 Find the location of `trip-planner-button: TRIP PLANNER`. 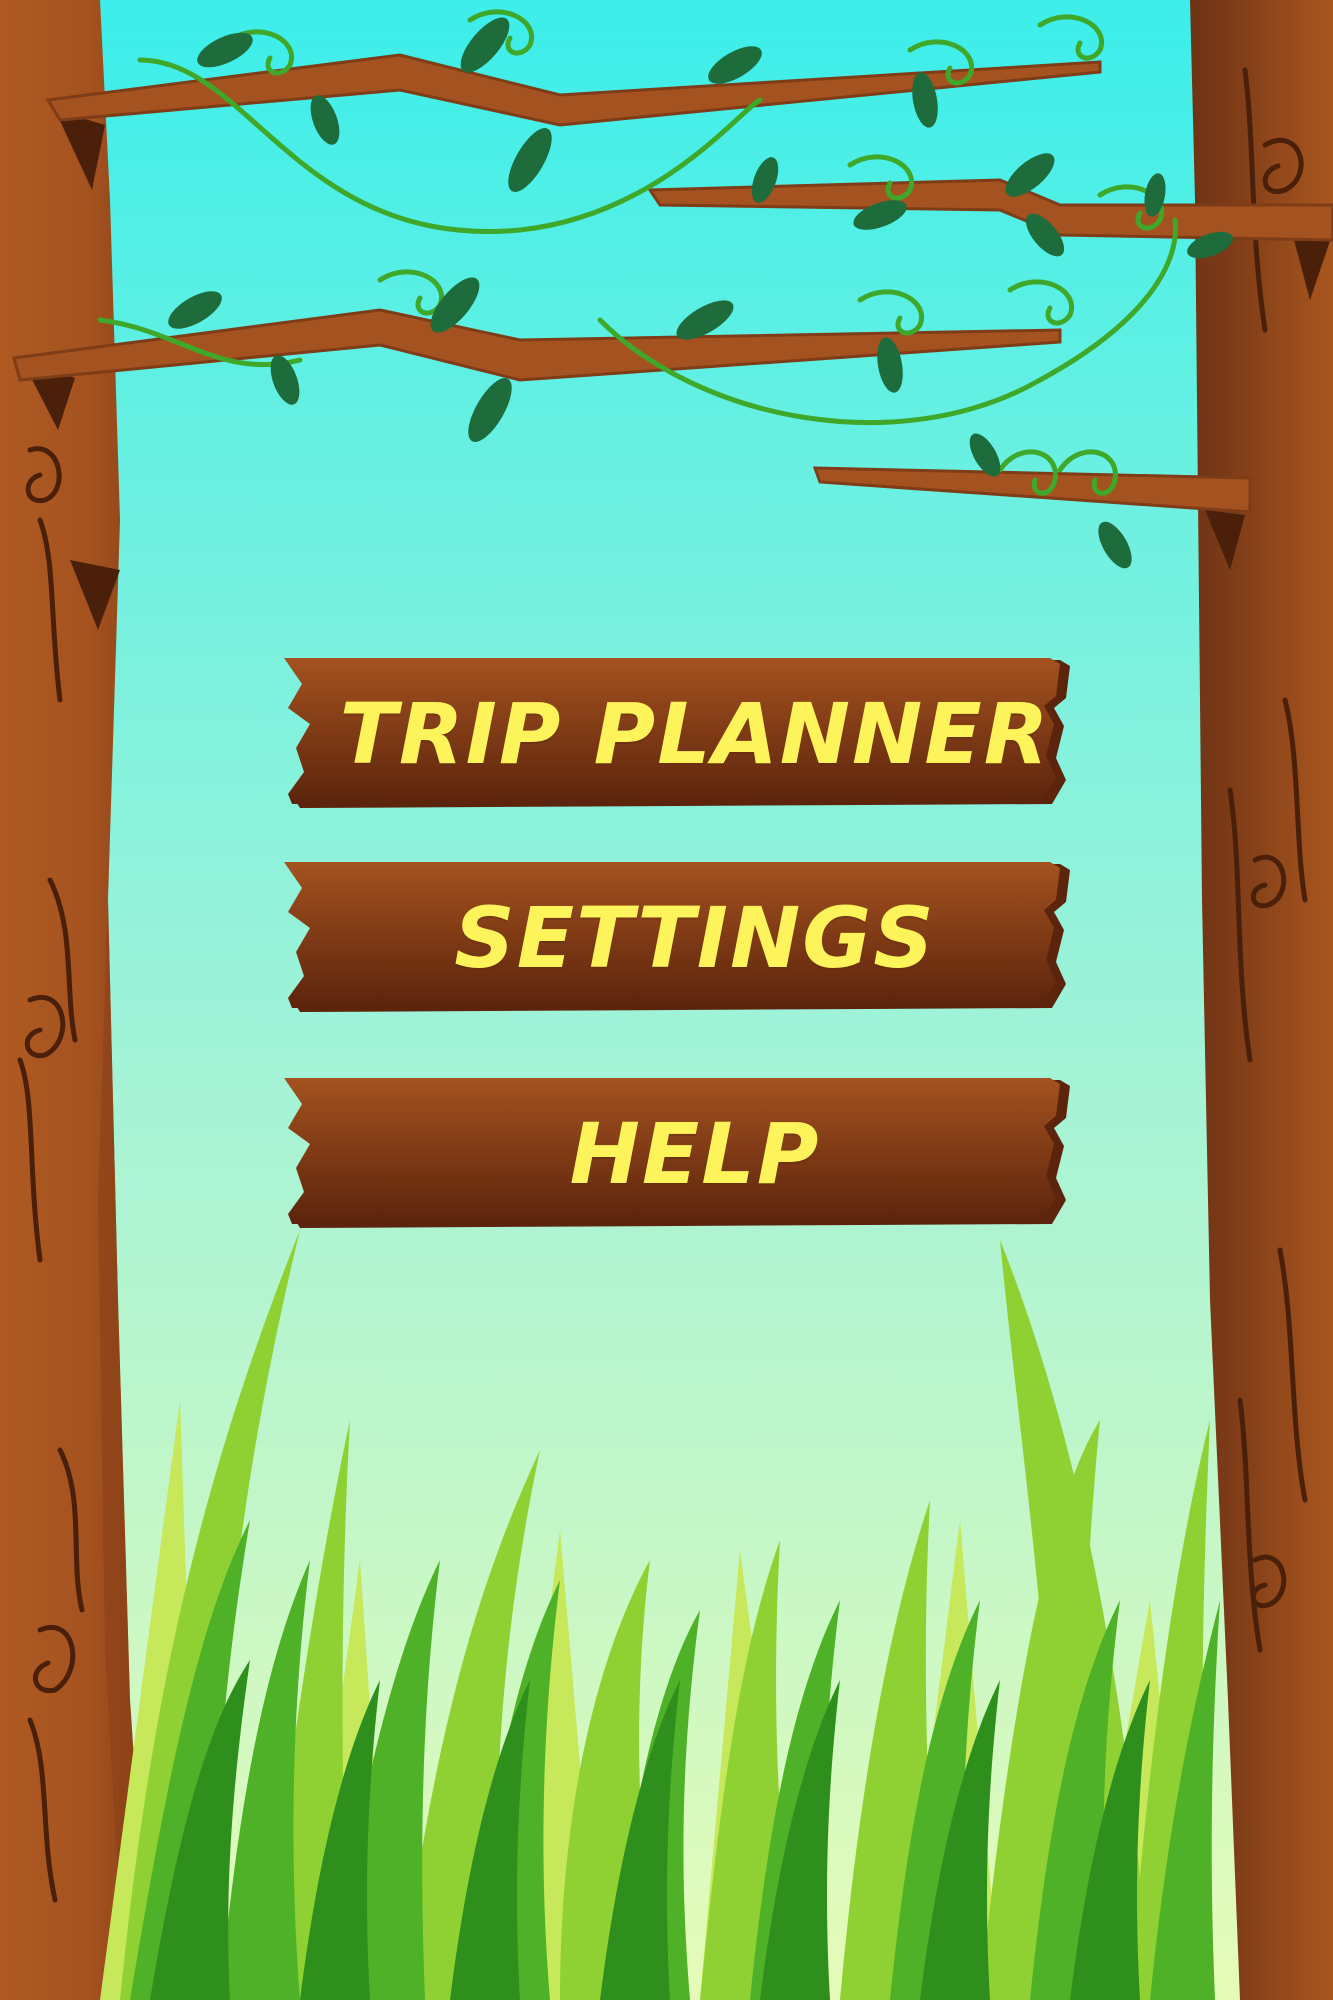

trip-planner-button: TRIP PLANNER is located at coordinates (675, 734).